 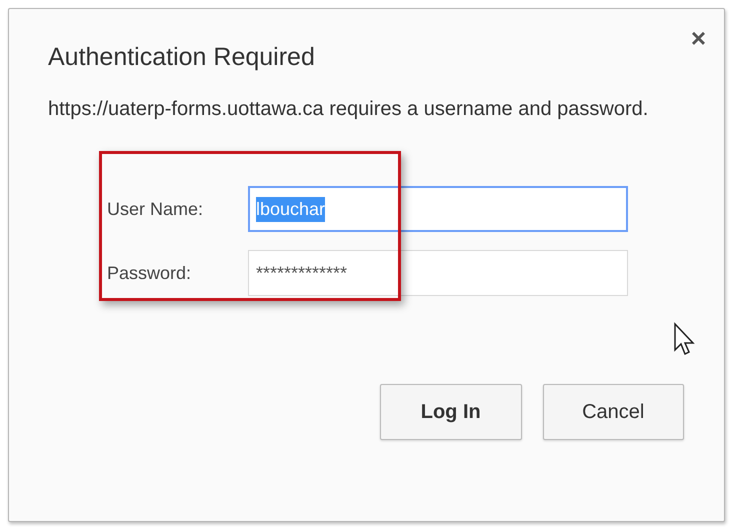 I want to click on field-label: User Name:, so click(x=155, y=209).